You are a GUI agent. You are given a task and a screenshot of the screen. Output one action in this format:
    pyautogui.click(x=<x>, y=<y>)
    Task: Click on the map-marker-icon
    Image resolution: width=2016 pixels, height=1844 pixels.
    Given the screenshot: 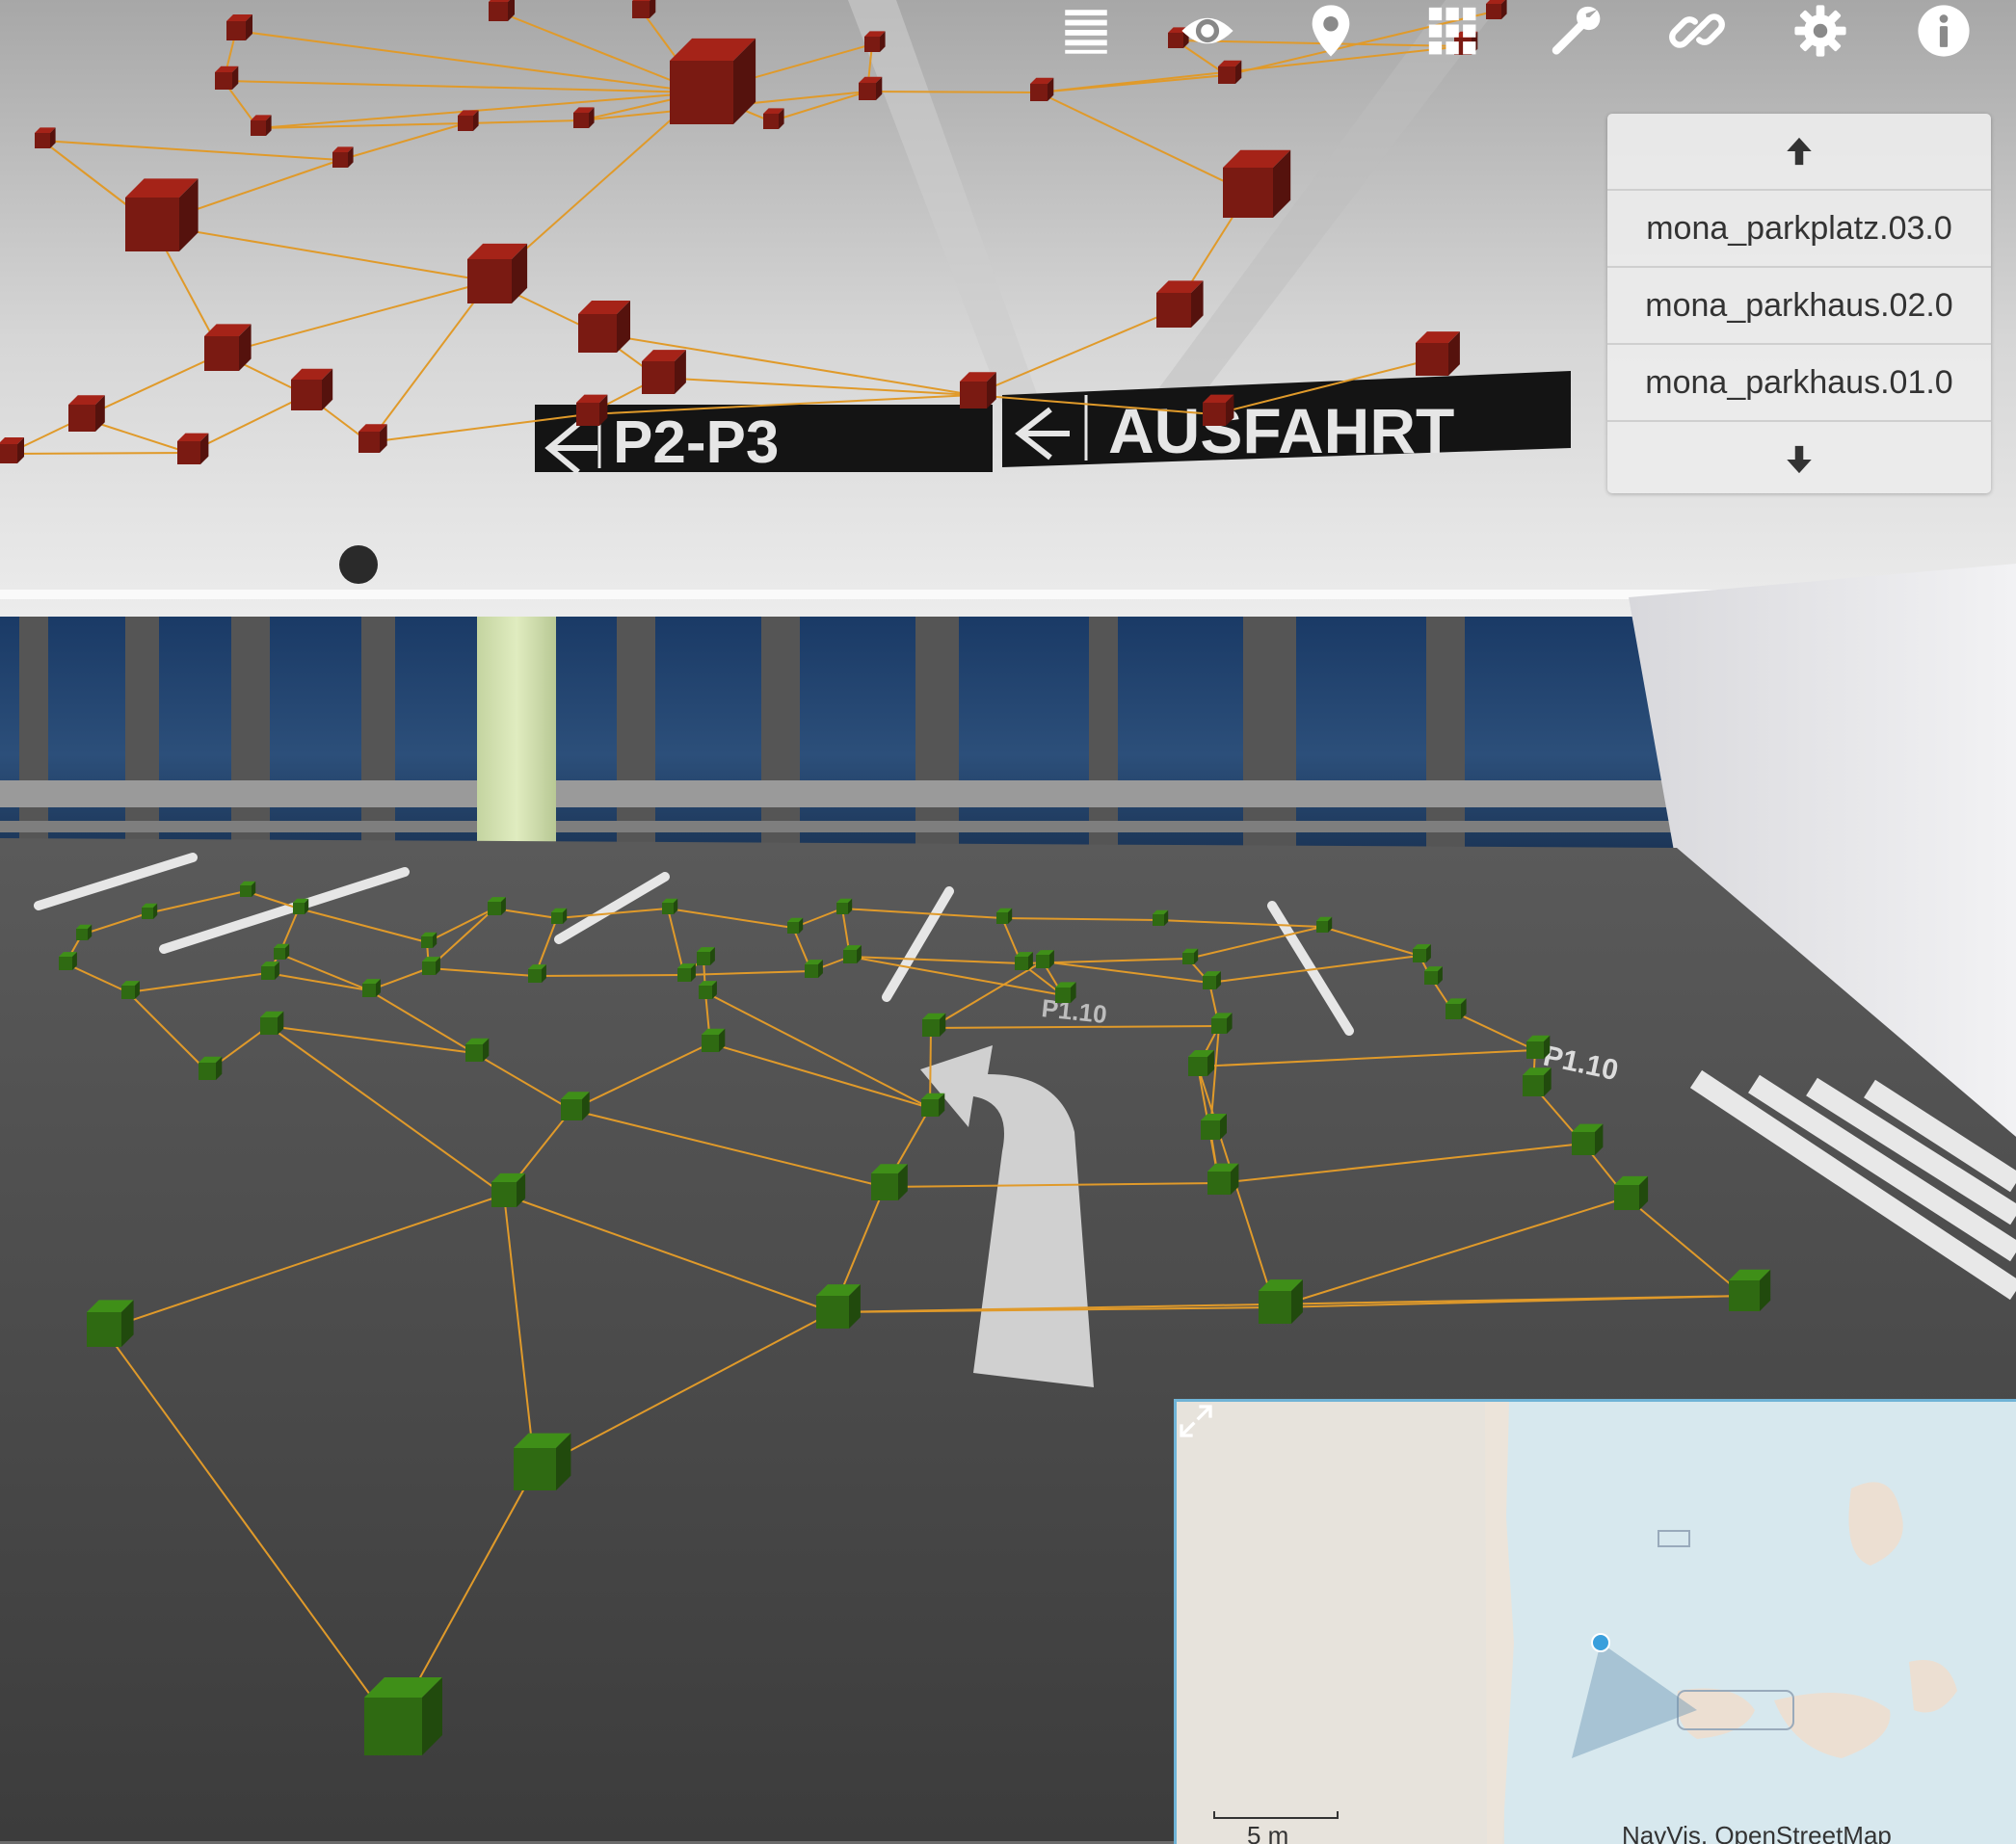 What is the action you would take?
    pyautogui.click(x=1331, y=31)
    